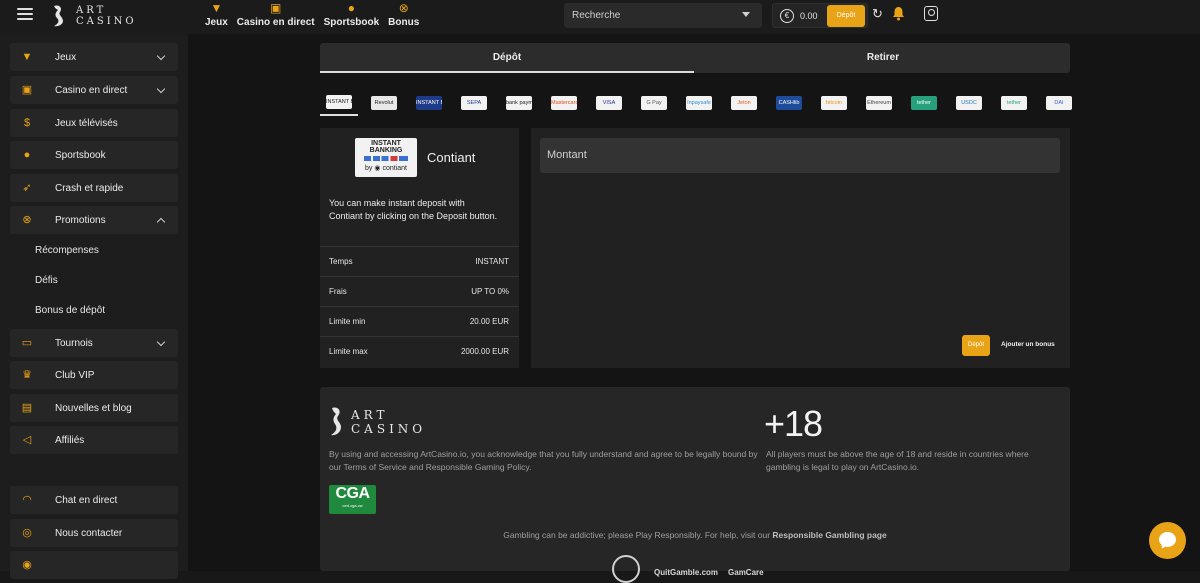  I want to click on sidebar-subitem-recompenses: Récompenses, so click(67, 250).